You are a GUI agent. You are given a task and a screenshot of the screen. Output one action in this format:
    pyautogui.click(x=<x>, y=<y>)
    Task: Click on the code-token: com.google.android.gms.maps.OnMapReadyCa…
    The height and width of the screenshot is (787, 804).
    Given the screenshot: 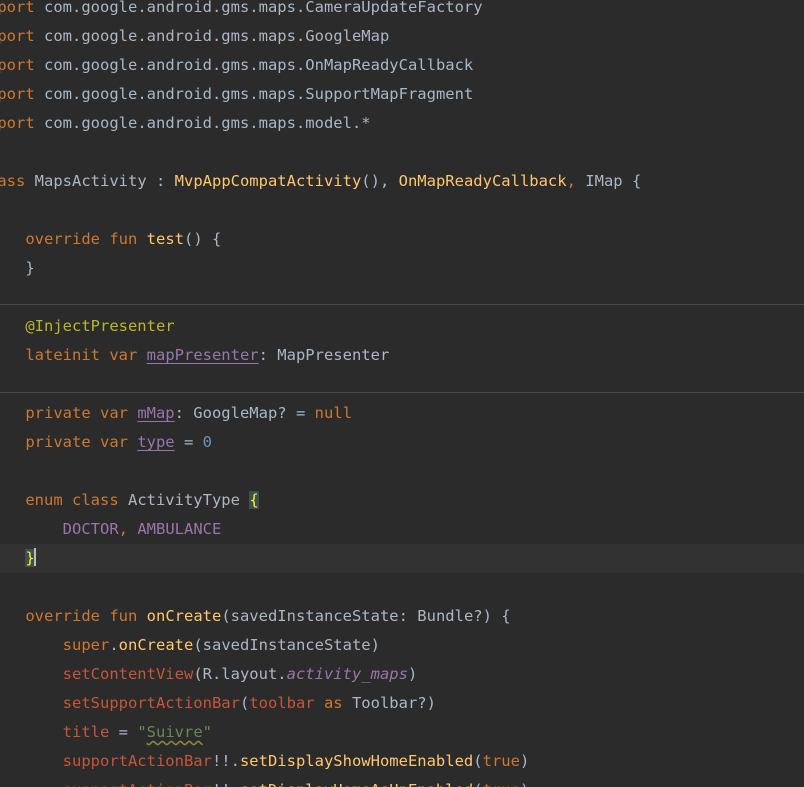 What is the action you would take?
    pyautogui.click(x=254, y=65)
    